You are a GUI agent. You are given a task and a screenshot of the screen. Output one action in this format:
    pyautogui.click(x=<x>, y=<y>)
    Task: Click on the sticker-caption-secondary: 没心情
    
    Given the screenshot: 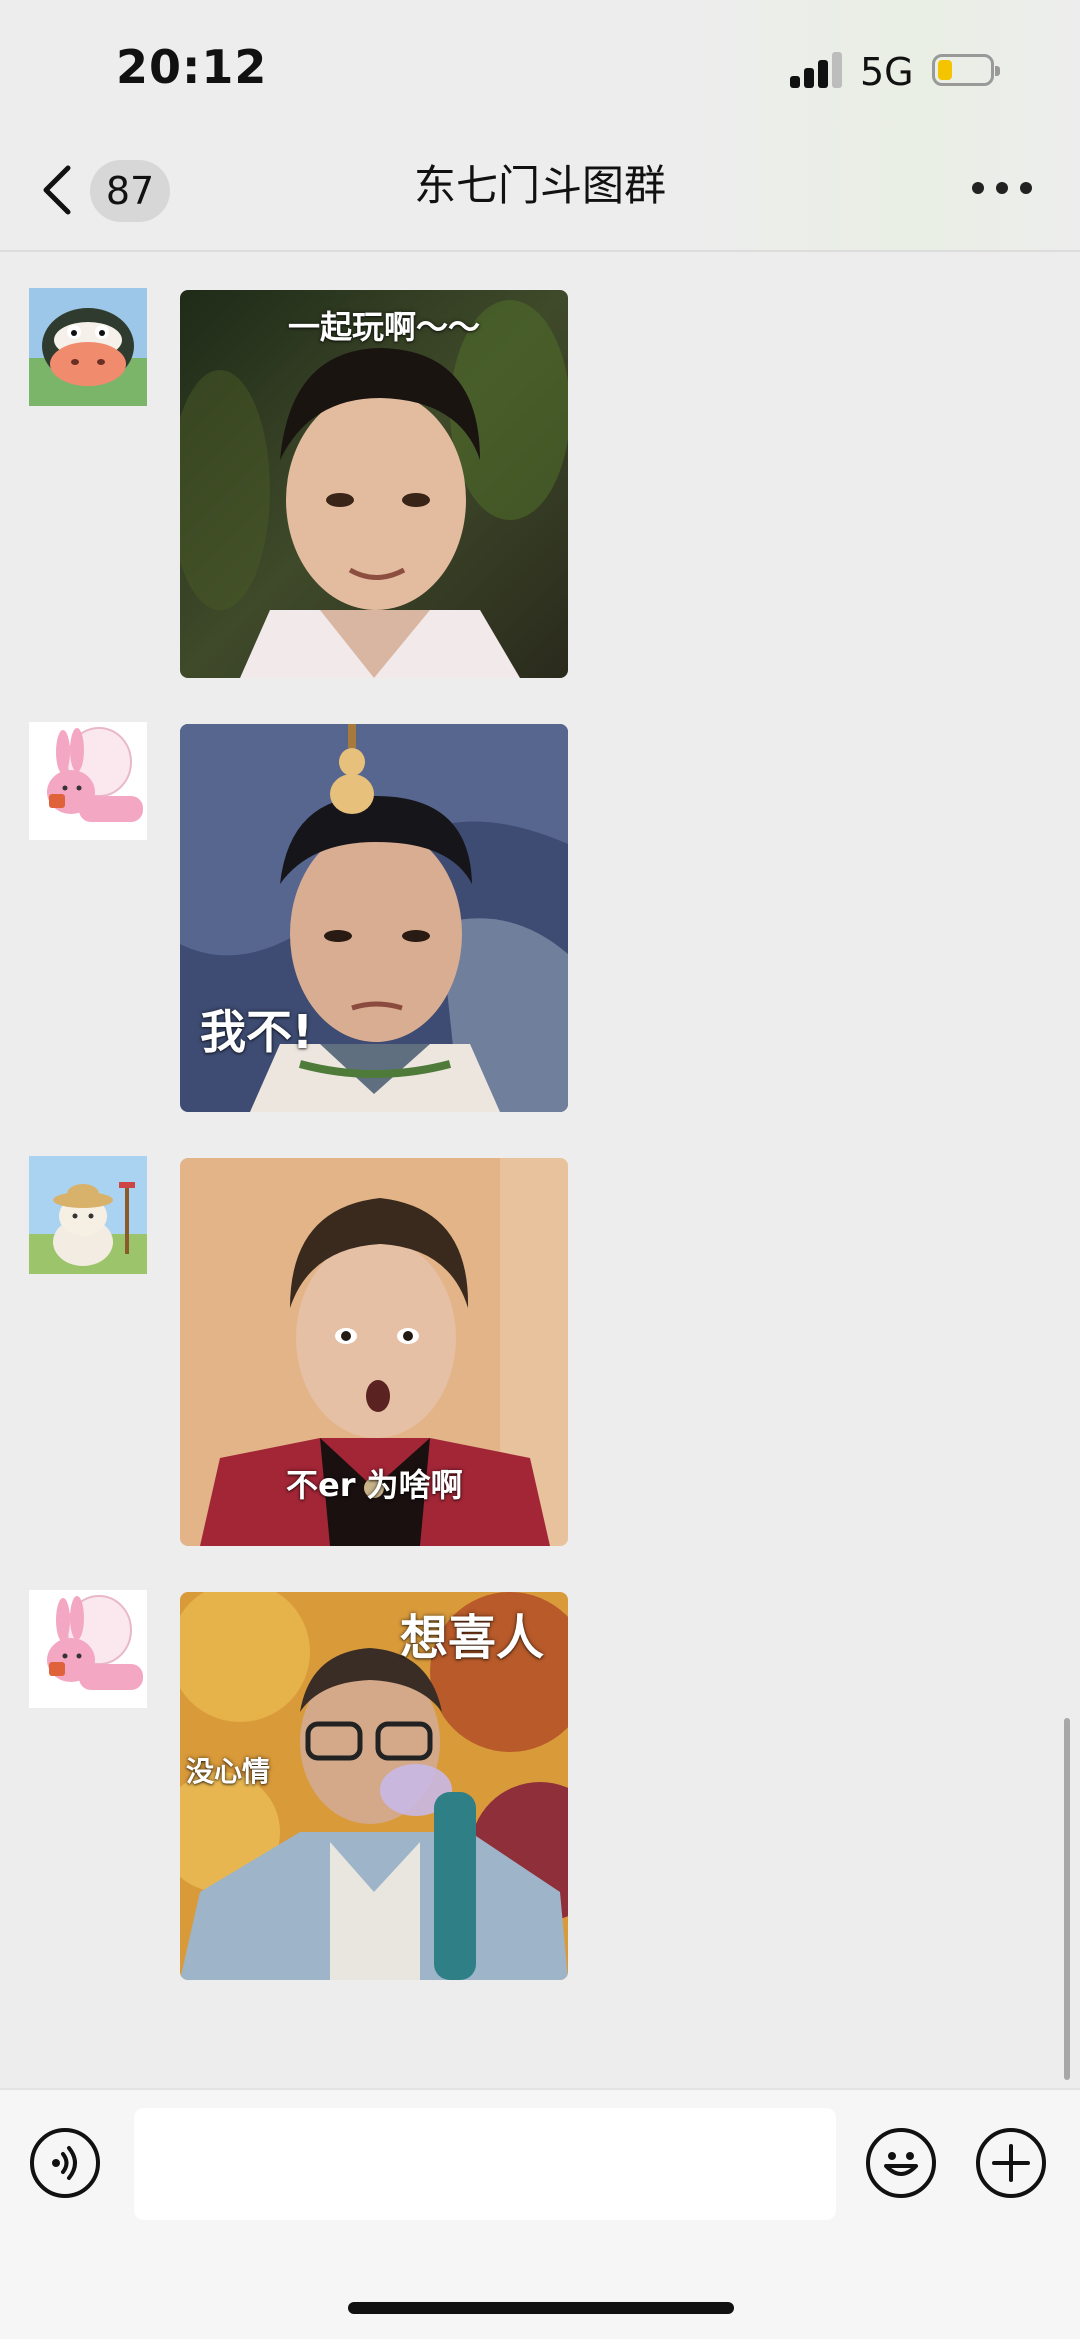 What is the action you would take?
    pyautogui.click(x=228, y=1771)
    